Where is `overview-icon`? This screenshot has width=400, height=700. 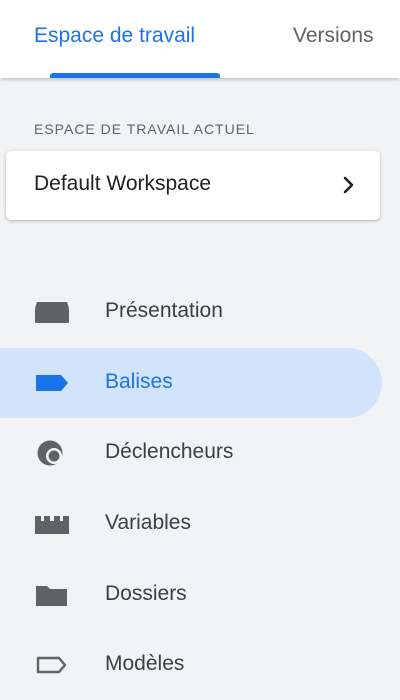 overview-icon is located at coordinates (52, 312).